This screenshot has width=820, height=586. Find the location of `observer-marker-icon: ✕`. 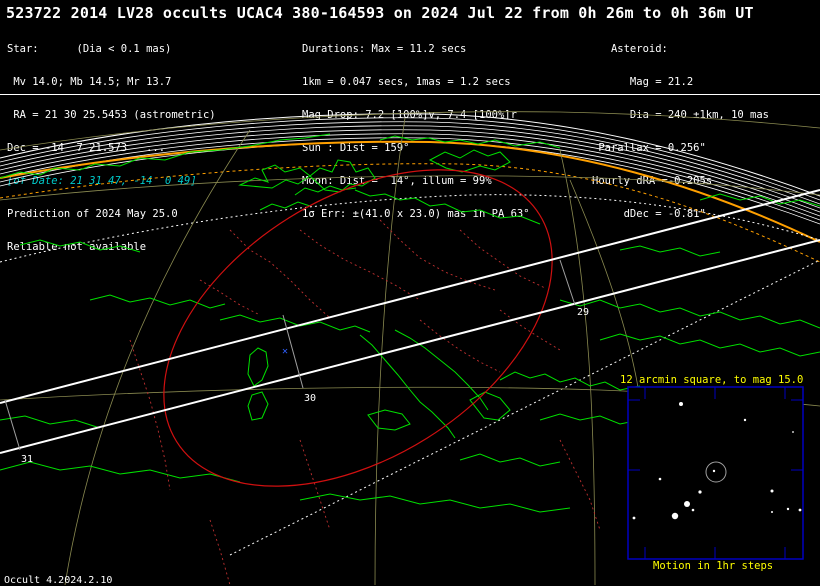

observer-marker-icon: ✕ is located at coordinates (285, 351).